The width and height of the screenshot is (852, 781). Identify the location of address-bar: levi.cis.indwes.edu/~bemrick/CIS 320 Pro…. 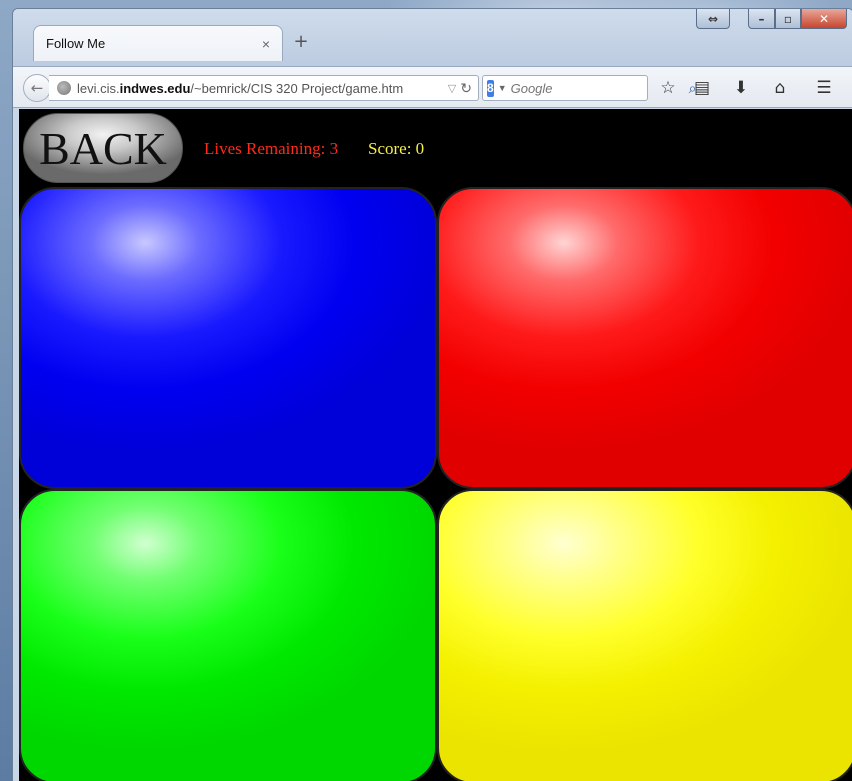
(264, 88).